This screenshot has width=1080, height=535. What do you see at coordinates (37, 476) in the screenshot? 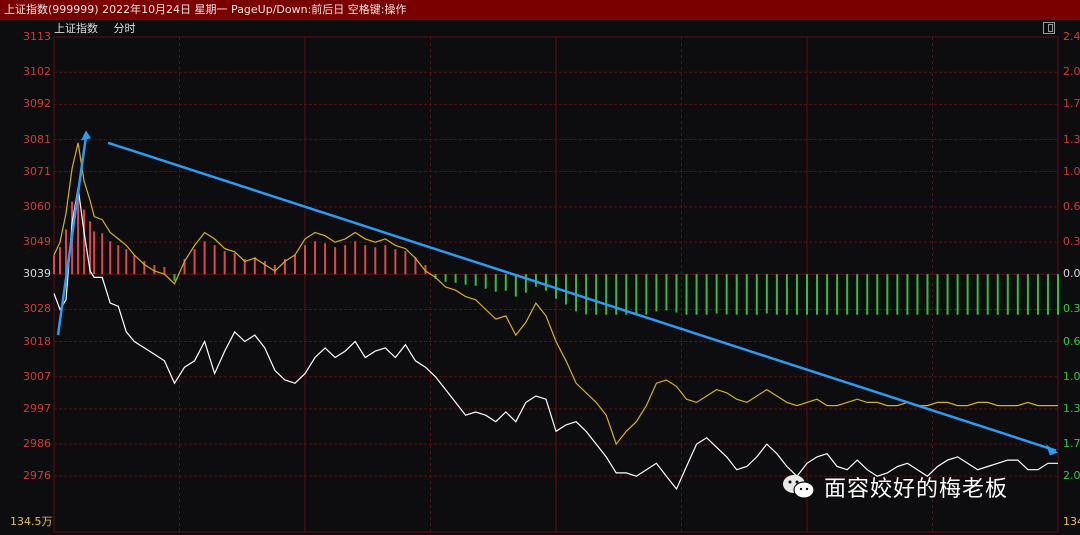
I see `price-tick-label: 2976` at bounding box center [37, 476].